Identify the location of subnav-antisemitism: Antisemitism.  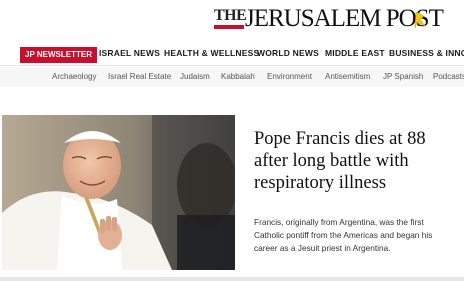
(347, 76).